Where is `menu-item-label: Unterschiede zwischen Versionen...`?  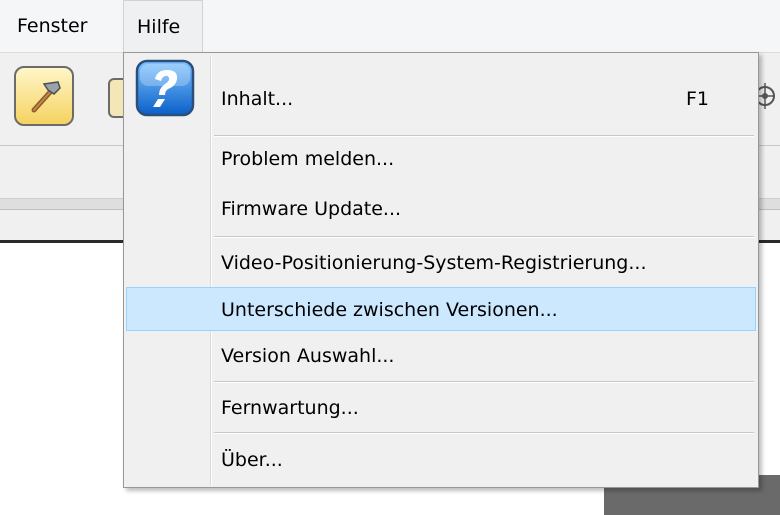
menu-item-label: Unterschiede zwischen Versionen... is located at coordinates (389, 310).